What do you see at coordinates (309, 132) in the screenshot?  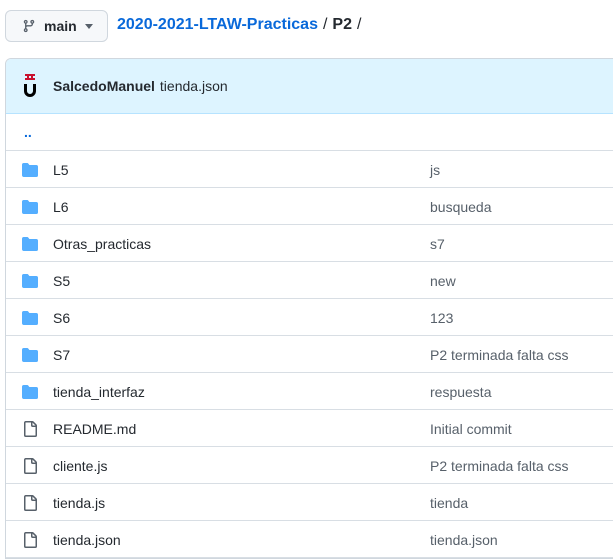 I see `parent-directory-row: ..` at bounding box center [309, 132].